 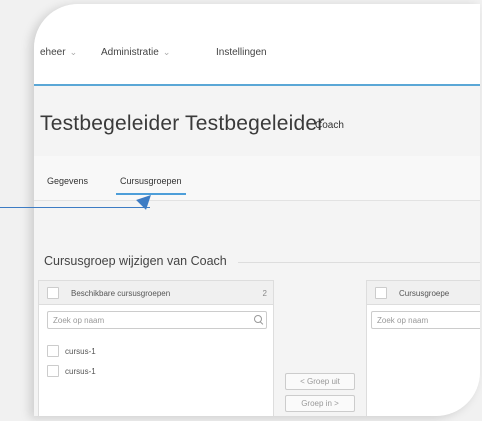 I want to click on nav-label: eheer, so click(x=53, y=52).